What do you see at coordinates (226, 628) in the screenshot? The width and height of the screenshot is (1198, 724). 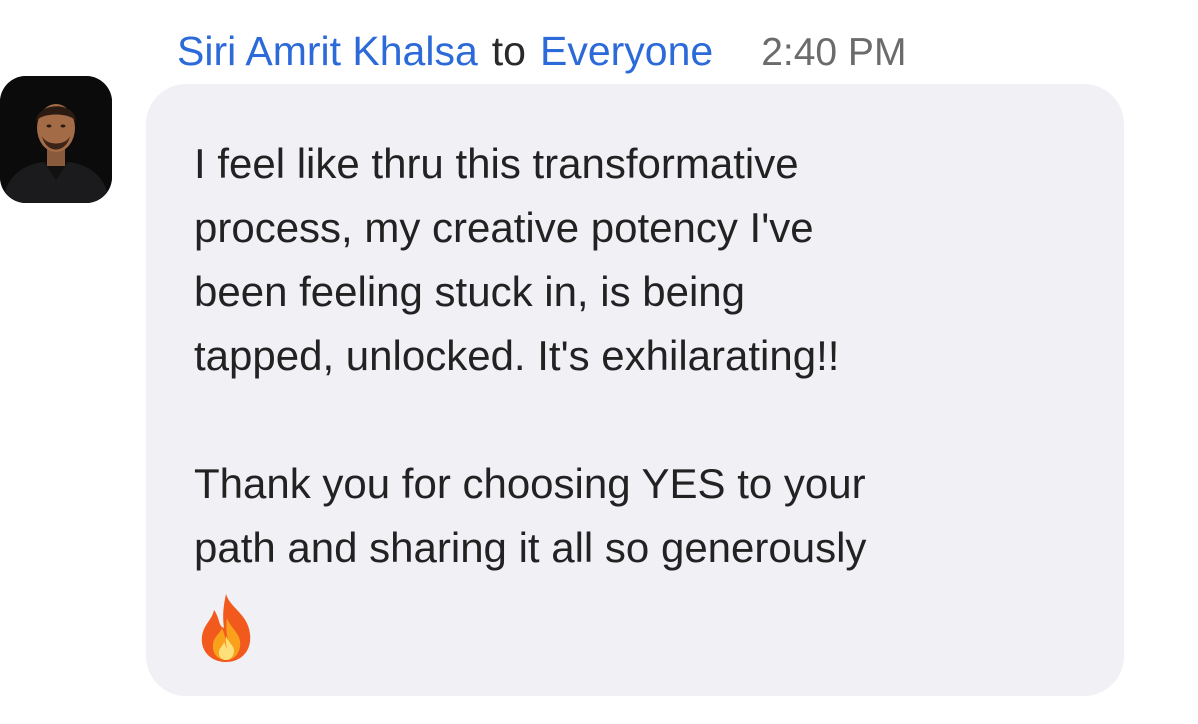 I see `fire-icon` at bounding box center [226, 628].